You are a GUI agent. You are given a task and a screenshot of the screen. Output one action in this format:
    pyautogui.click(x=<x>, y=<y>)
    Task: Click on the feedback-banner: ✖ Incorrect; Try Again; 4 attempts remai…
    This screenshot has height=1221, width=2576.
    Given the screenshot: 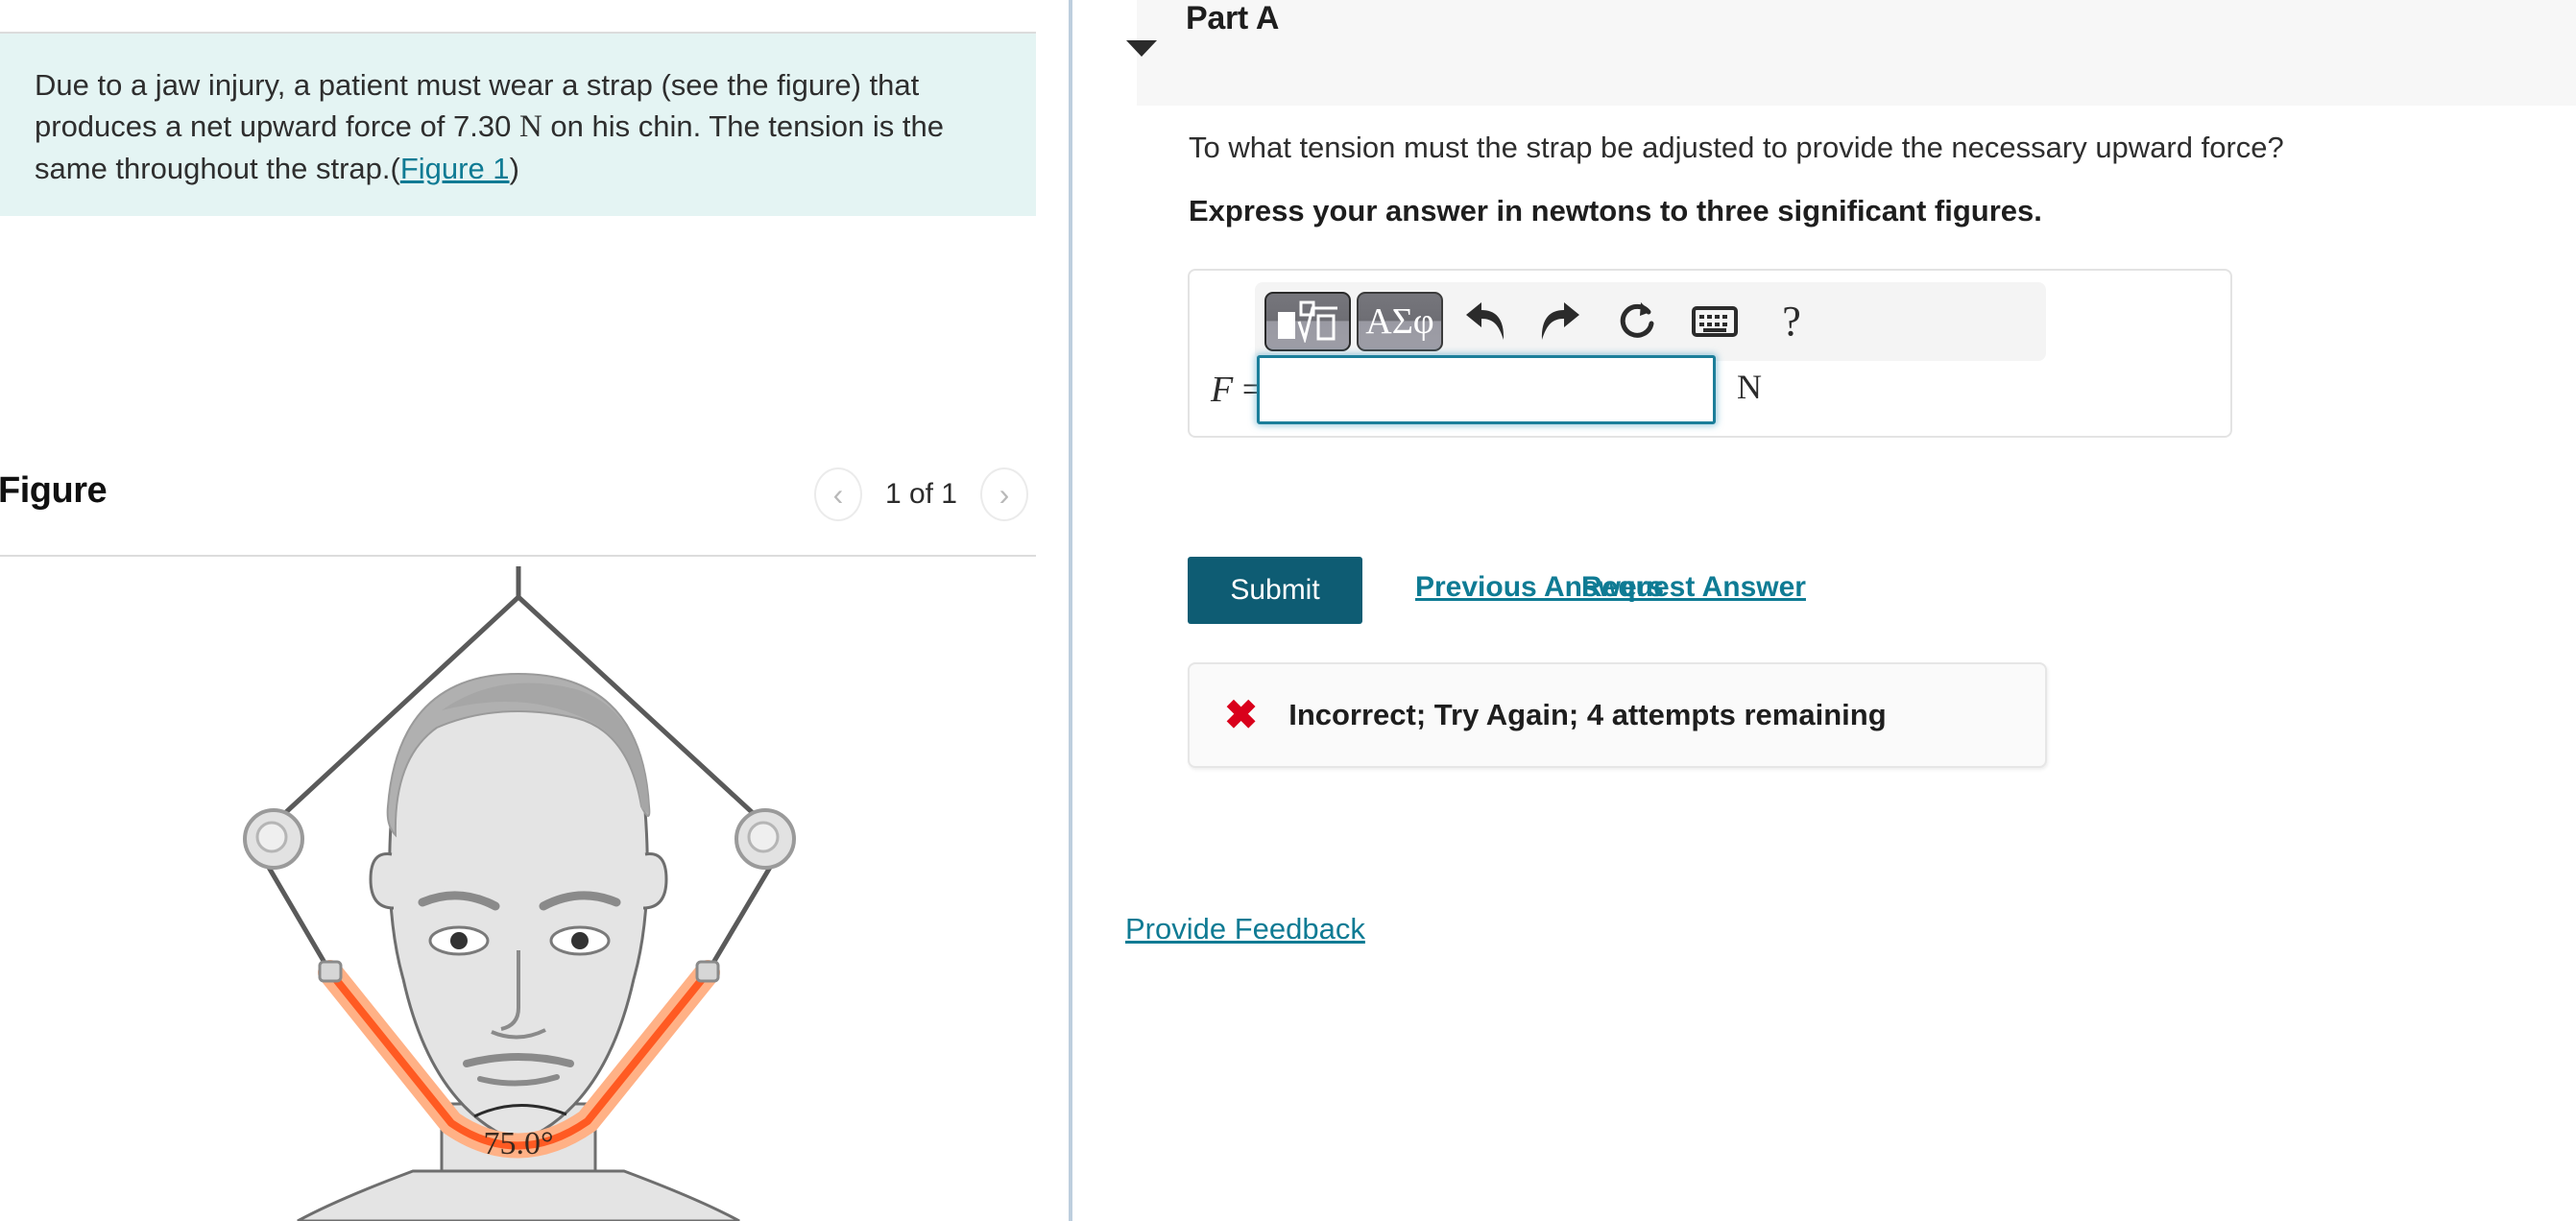 What is the action you would take?
    pyautogui.click(x=1617, y=715)
    